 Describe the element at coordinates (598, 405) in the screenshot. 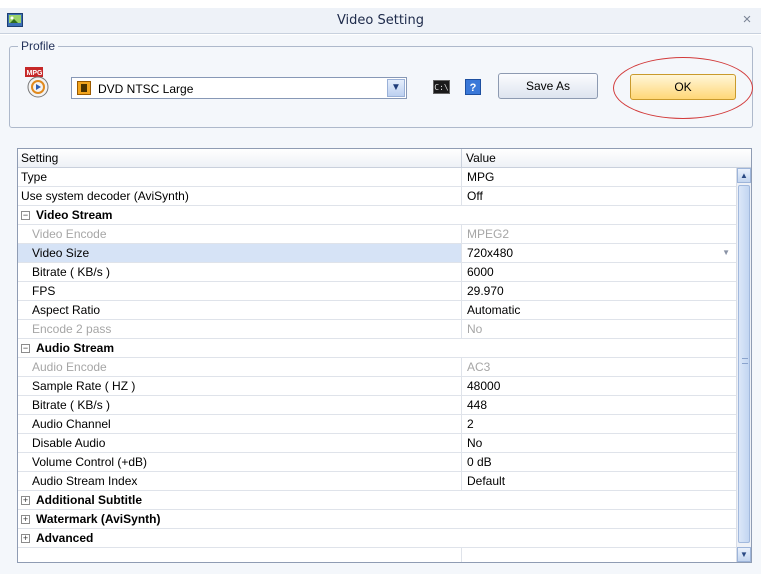

I see `value-cell: 448` at that location.